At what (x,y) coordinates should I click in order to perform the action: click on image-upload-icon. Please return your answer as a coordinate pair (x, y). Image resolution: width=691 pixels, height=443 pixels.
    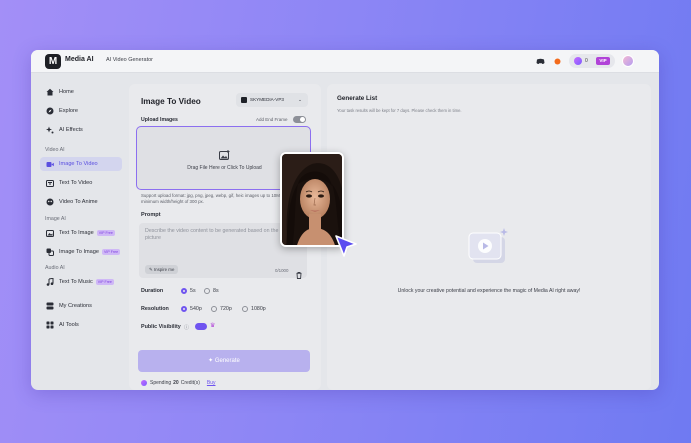
    Looking at the image, I should click on (224, 153).